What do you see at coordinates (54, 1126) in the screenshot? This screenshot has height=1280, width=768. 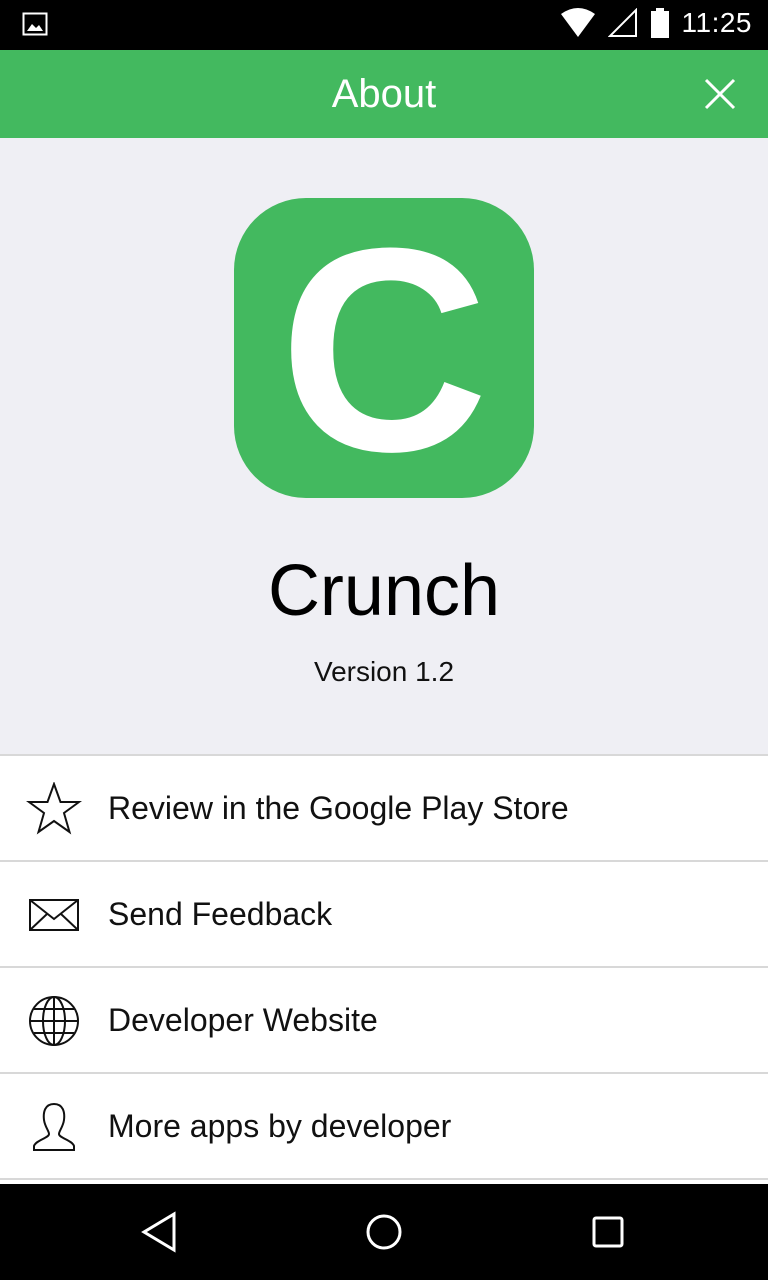 I see `person-icon` at bounding box center [54, 1126].